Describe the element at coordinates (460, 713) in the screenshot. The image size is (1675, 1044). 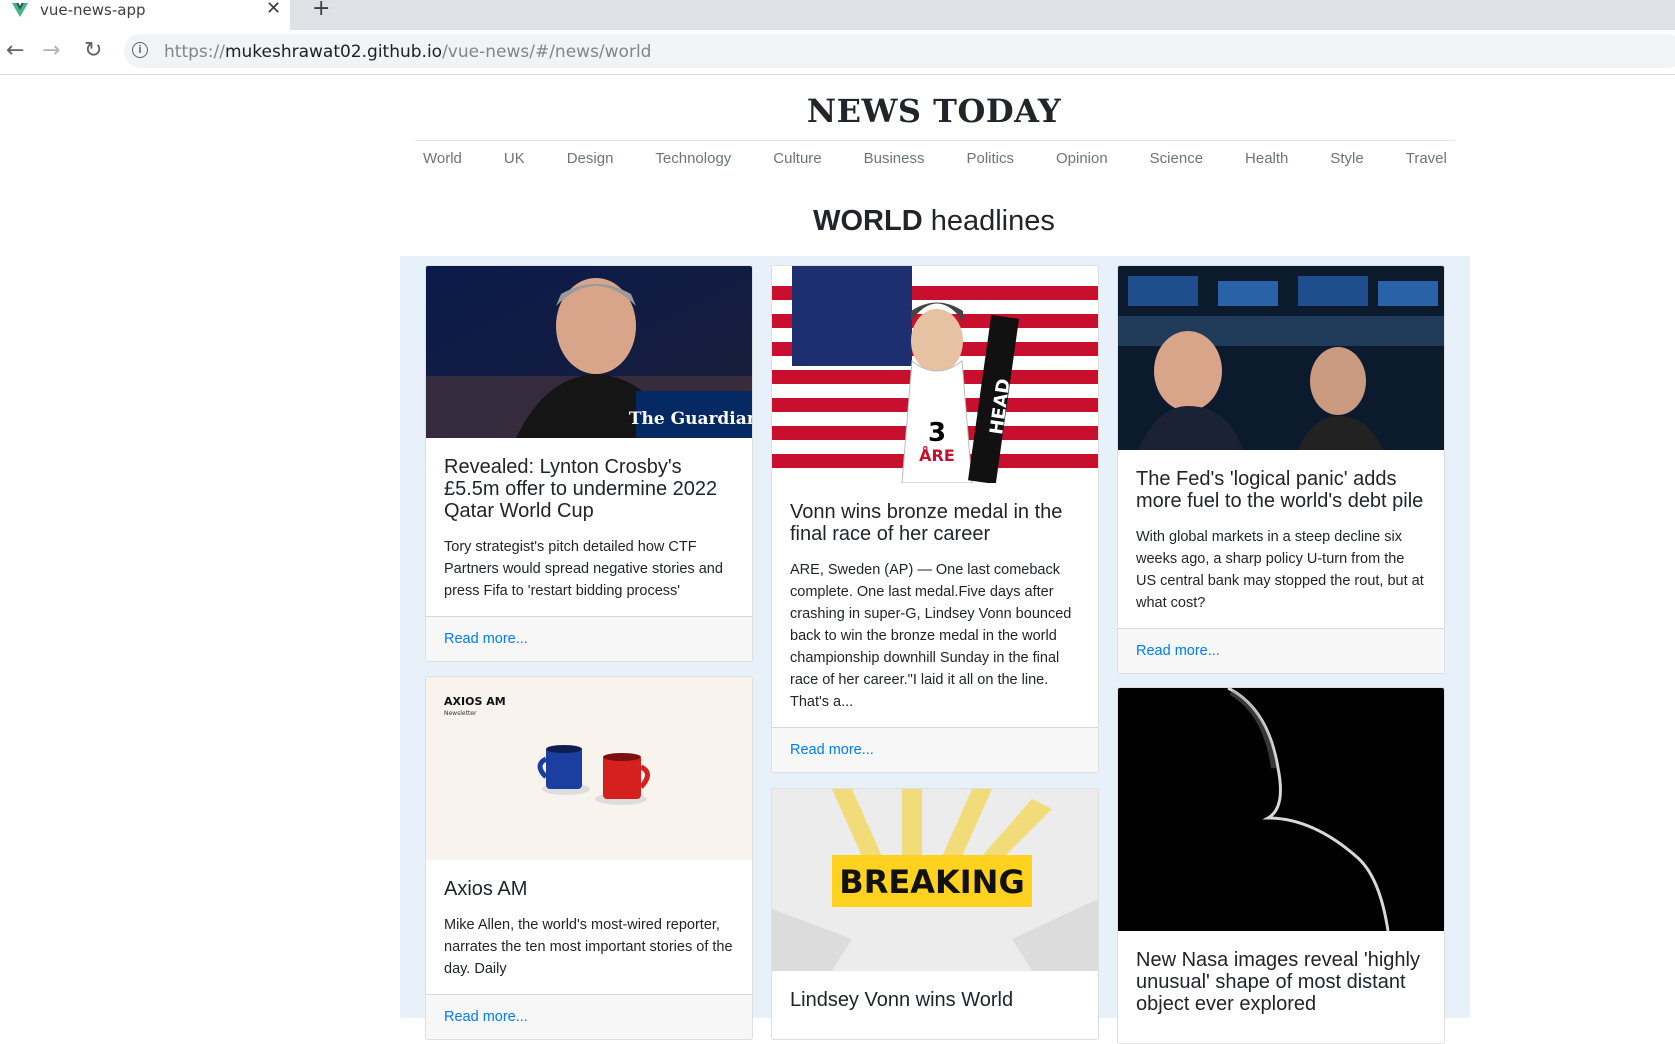
I see `axios-sub: Newsletter` at that location.